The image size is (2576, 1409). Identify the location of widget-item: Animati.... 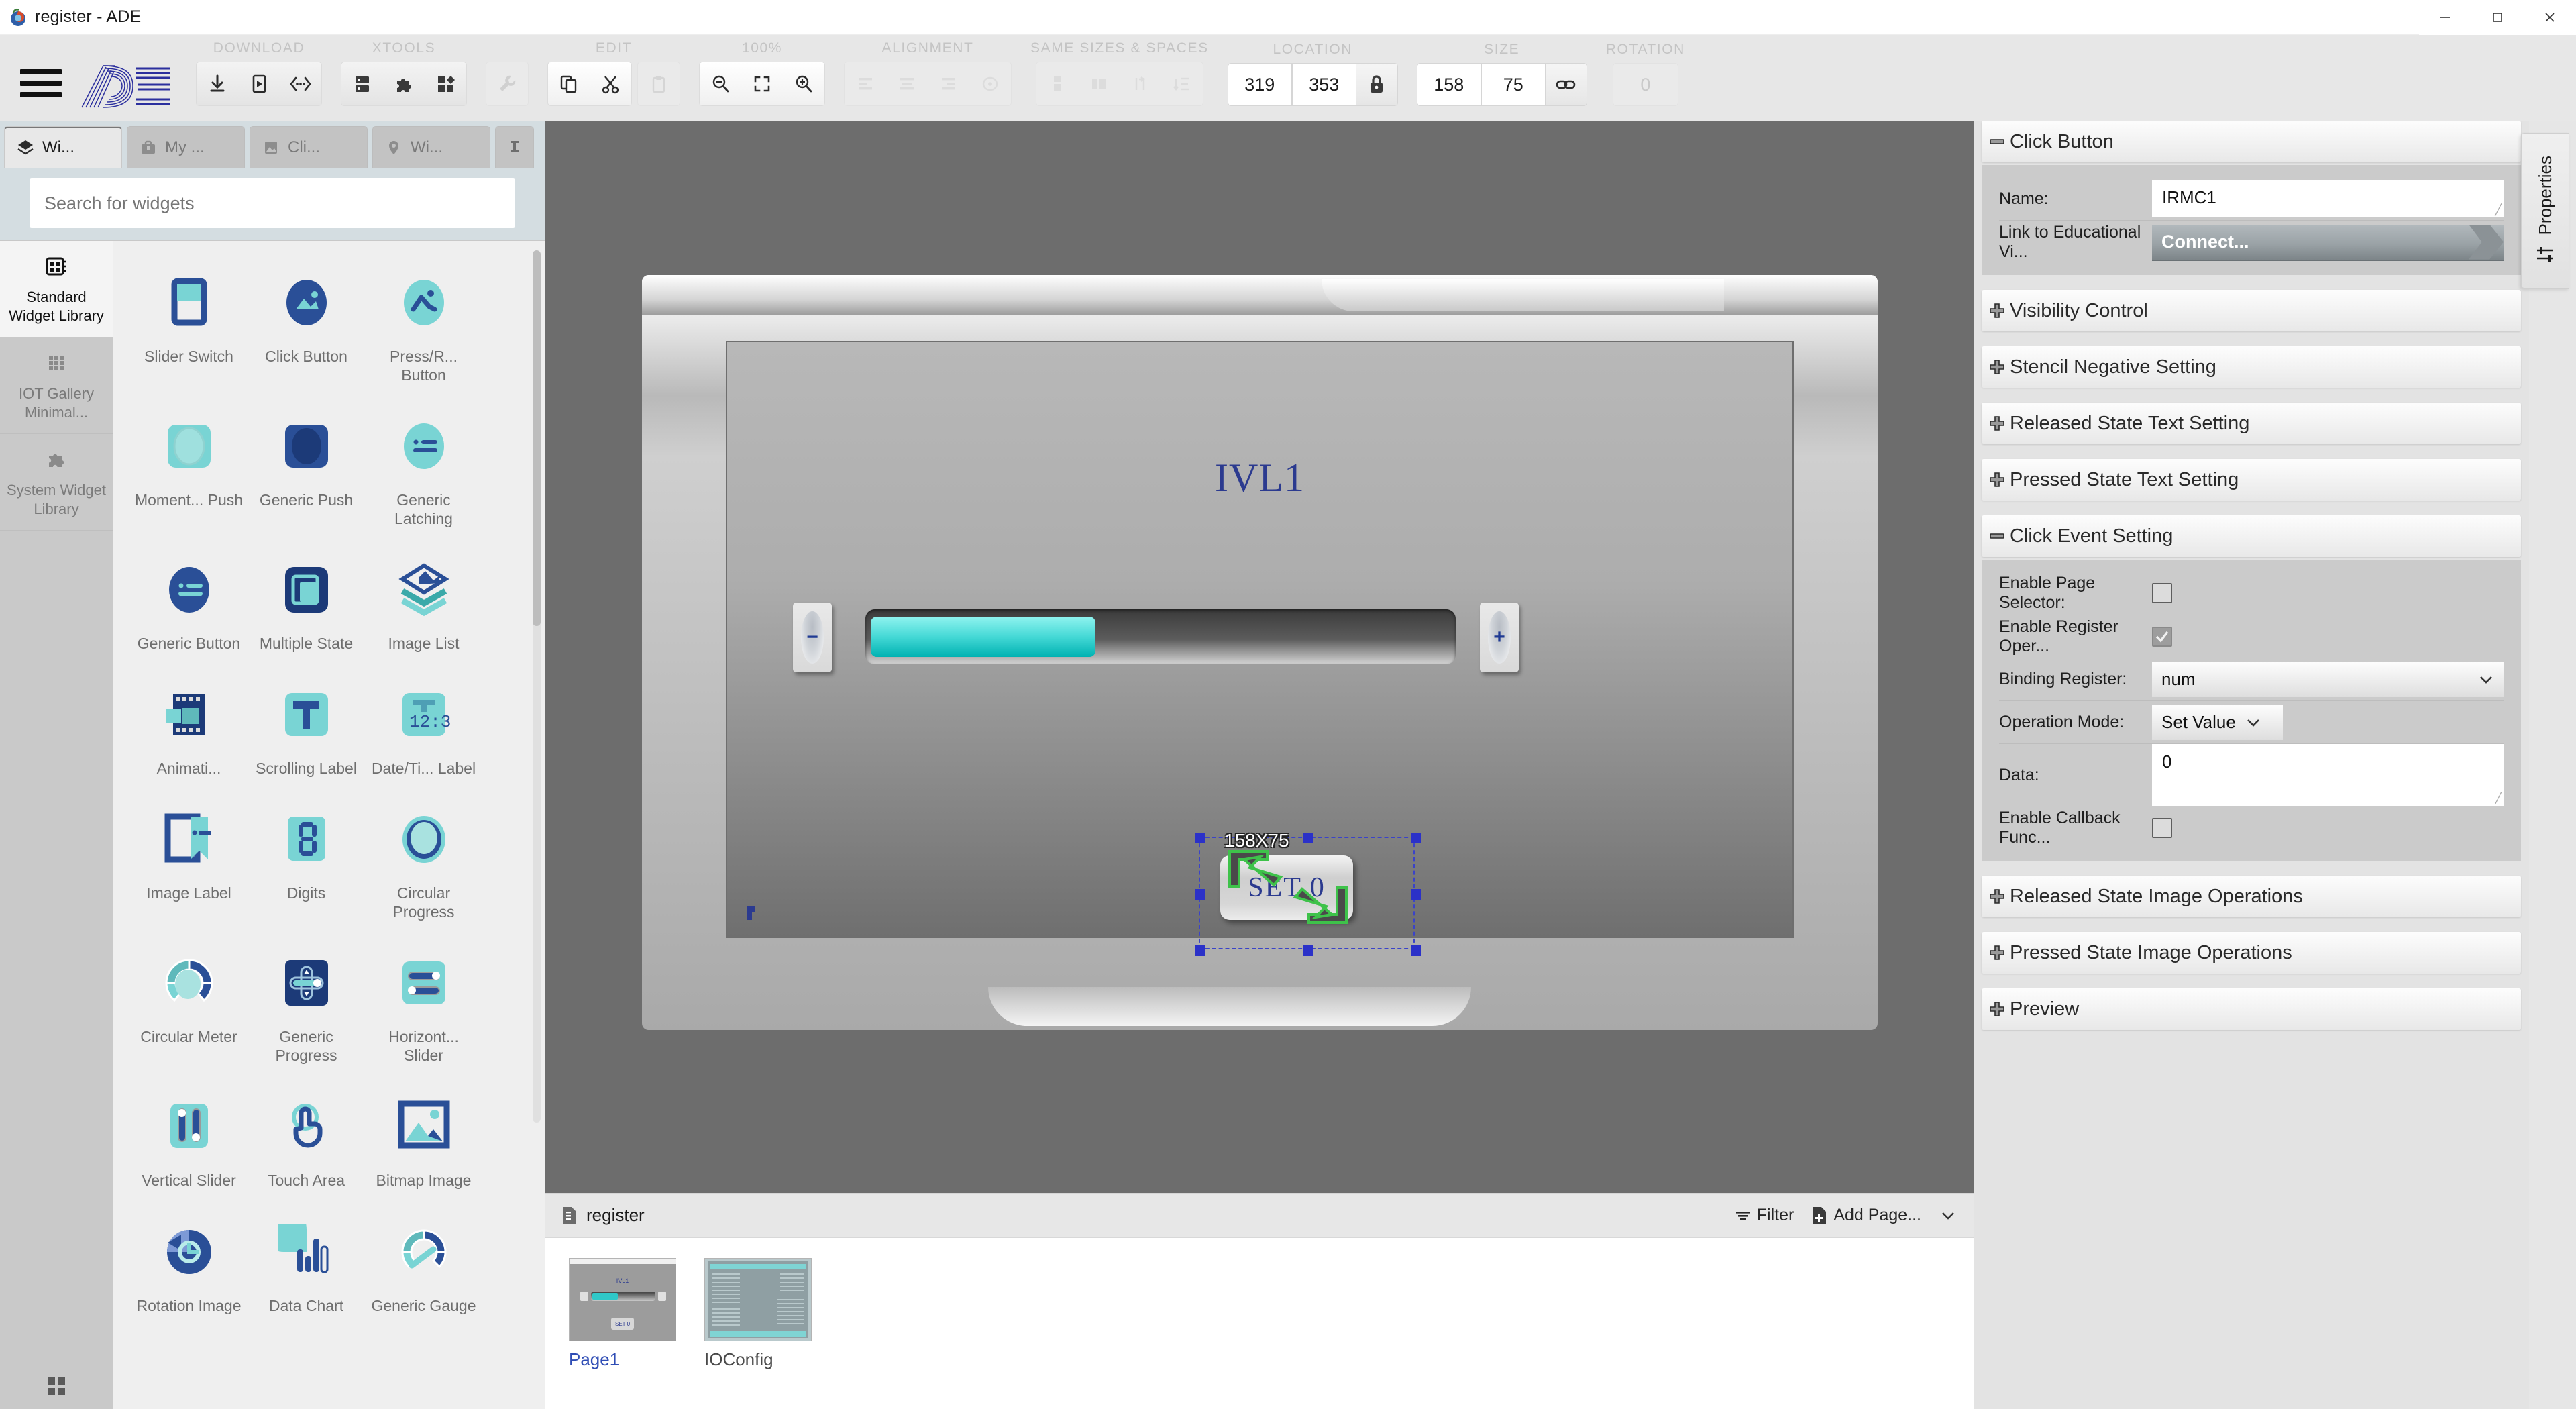
(189, 727).